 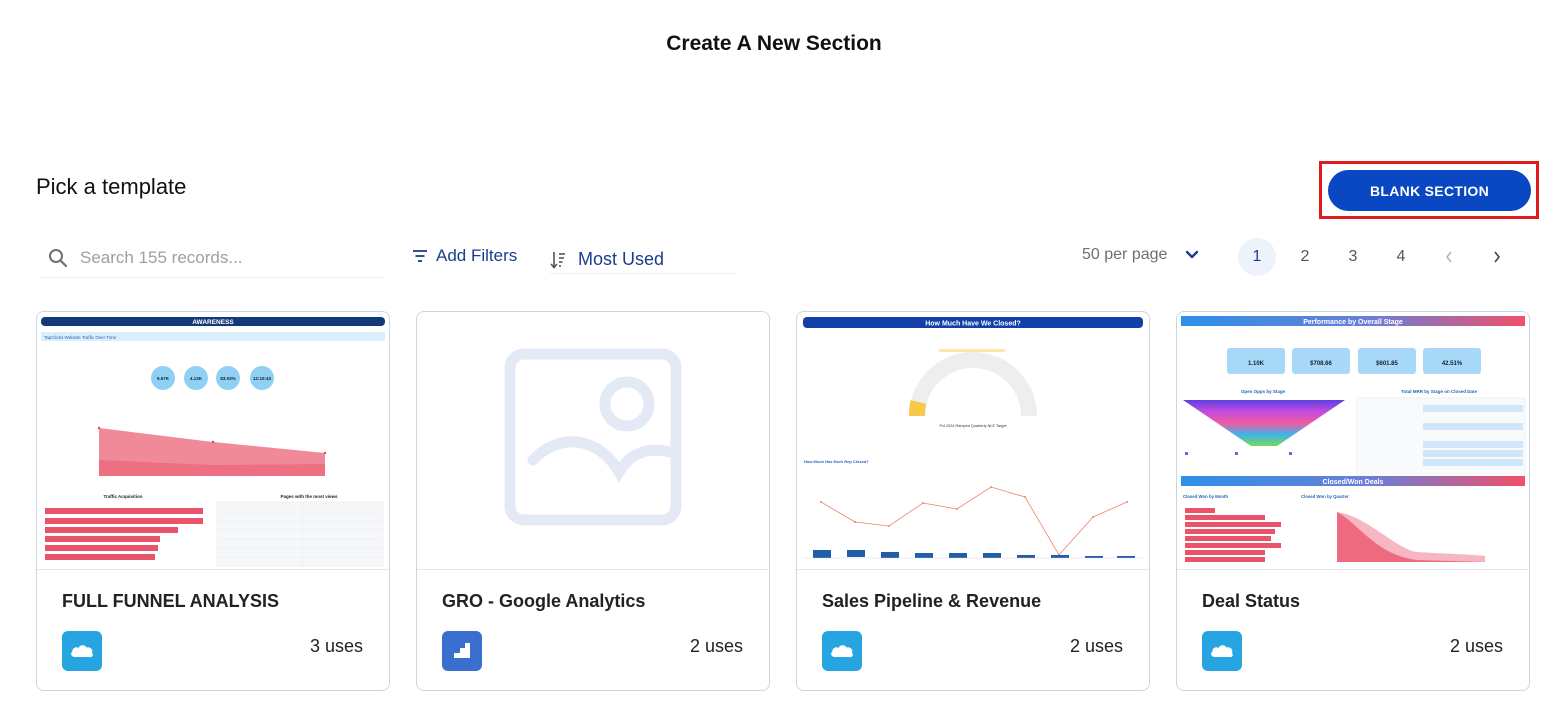 I want to click on template-thumbnail, so click(x=593, y=441).